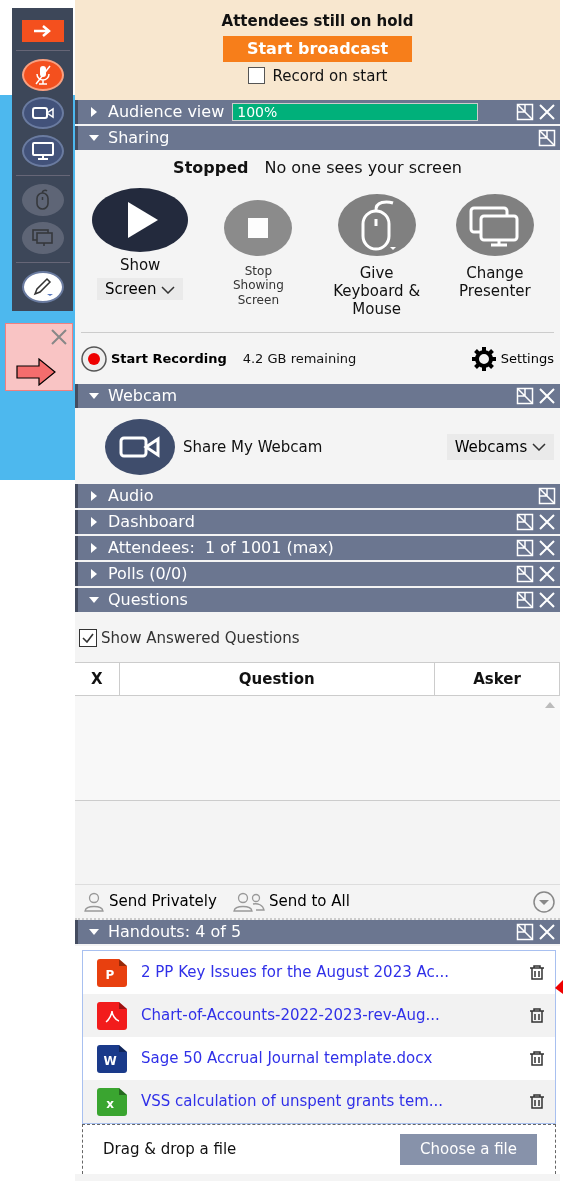  What do you see at coordinates (248, 901) in the screenshot?
I see `people-icon` at bounding box center [248, 901].